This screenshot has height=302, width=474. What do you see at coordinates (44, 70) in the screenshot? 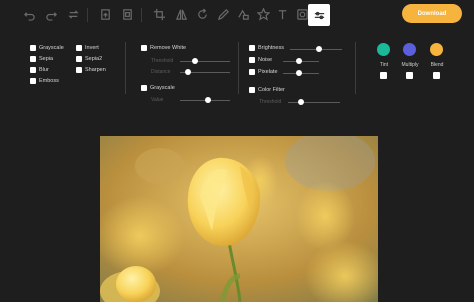
I see `checkbox-label: Blur` at bounding box center [44, 70].